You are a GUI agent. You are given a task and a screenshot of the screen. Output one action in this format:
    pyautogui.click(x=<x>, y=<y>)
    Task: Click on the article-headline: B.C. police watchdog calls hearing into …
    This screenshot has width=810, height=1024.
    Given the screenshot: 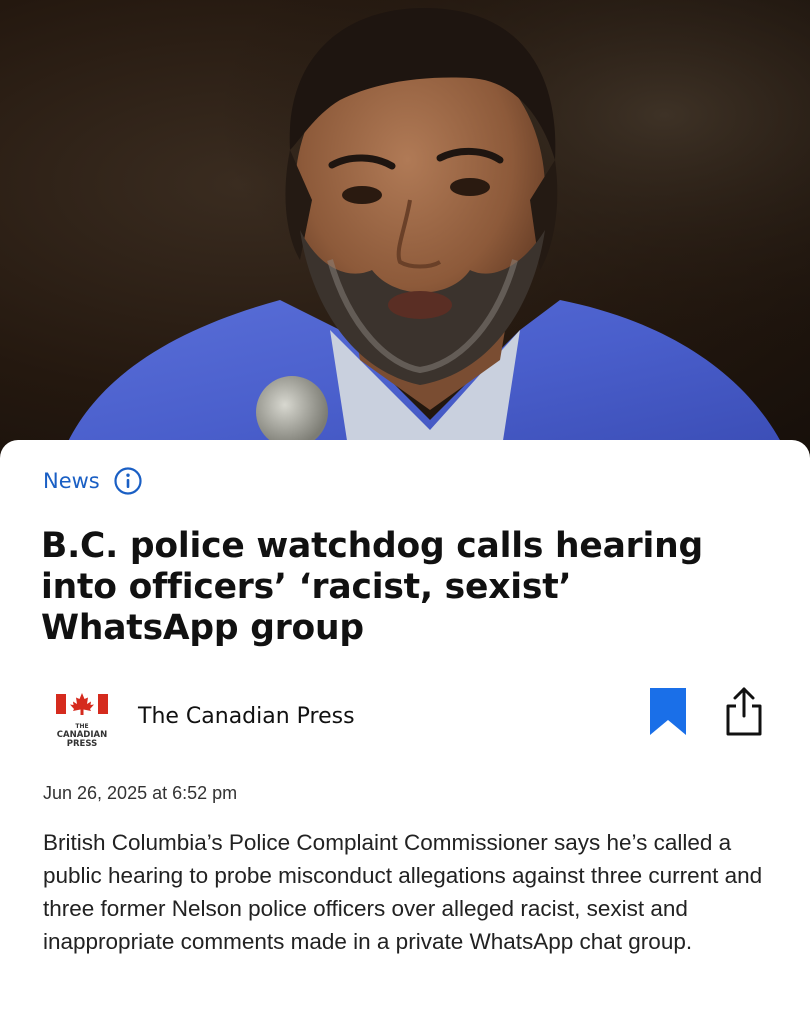 What is the action you would take?
    pyautogui.click(x=372, y=587)
    